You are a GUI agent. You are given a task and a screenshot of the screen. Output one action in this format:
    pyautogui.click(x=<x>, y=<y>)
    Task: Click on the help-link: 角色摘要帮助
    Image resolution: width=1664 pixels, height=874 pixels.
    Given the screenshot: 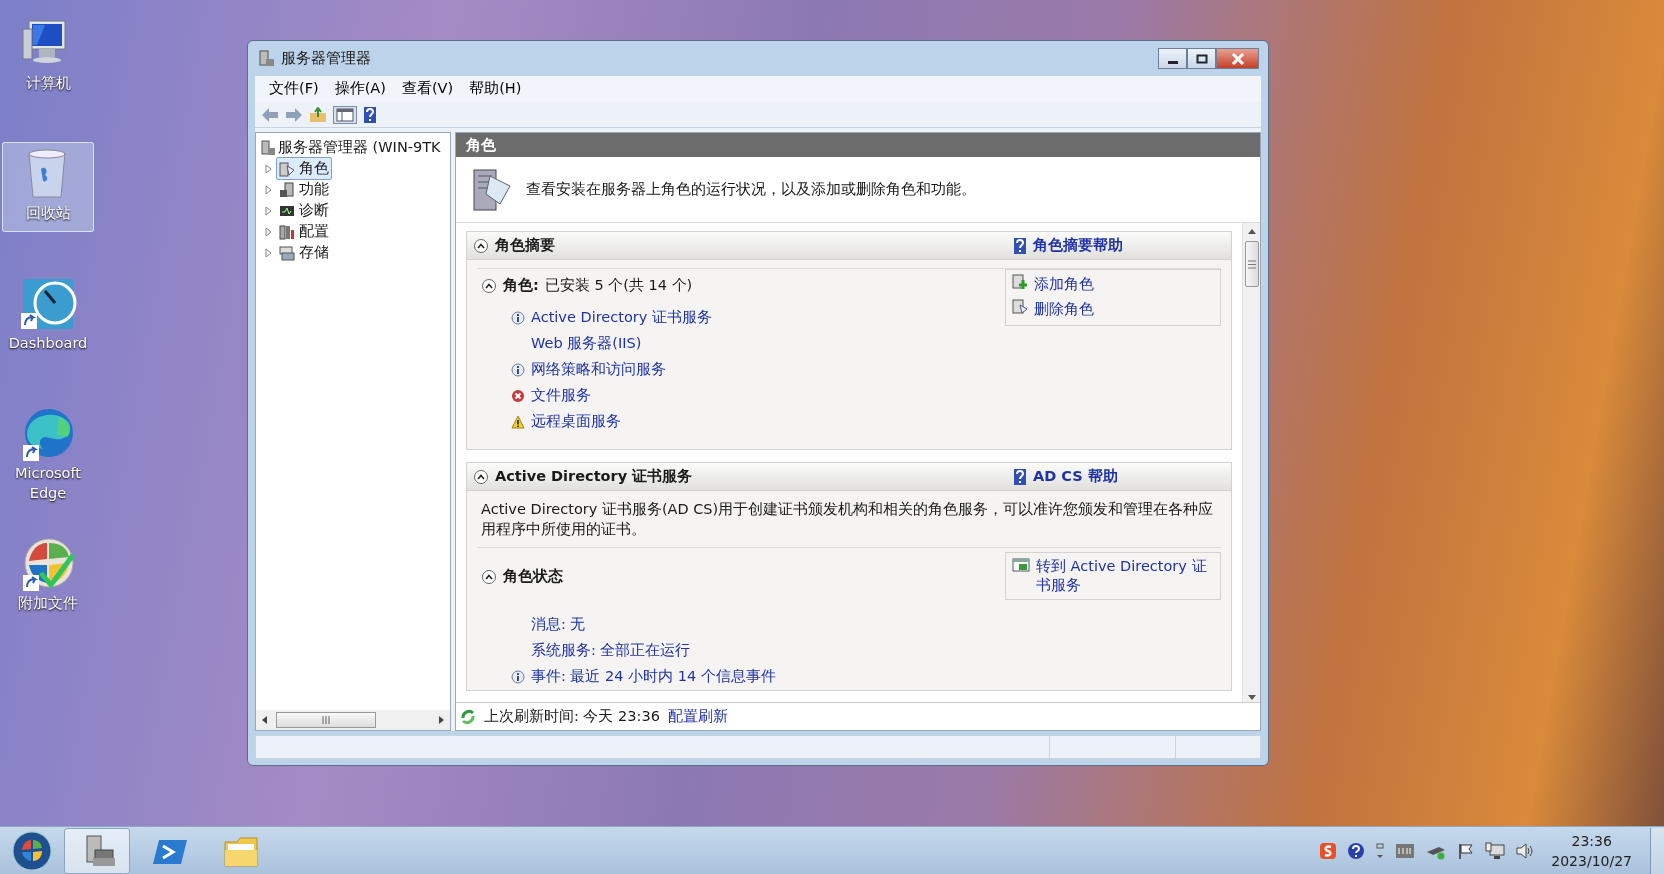 What is the action you would take?
    pyautogui.click(x=1078, y=245)
    